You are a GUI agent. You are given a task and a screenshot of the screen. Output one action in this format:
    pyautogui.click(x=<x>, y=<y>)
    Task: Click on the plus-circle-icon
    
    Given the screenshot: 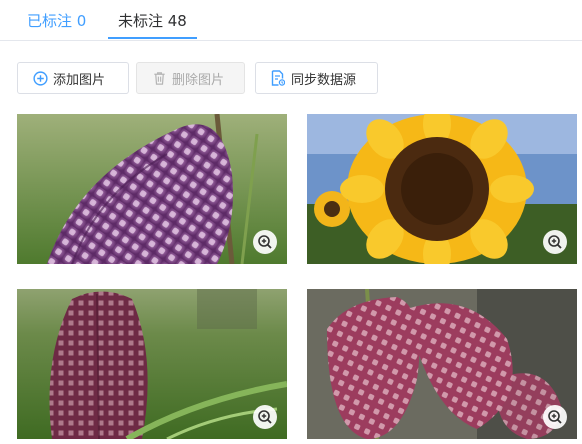 What is the action you would take?
    pyautogui.click(x=40, y=78)
    